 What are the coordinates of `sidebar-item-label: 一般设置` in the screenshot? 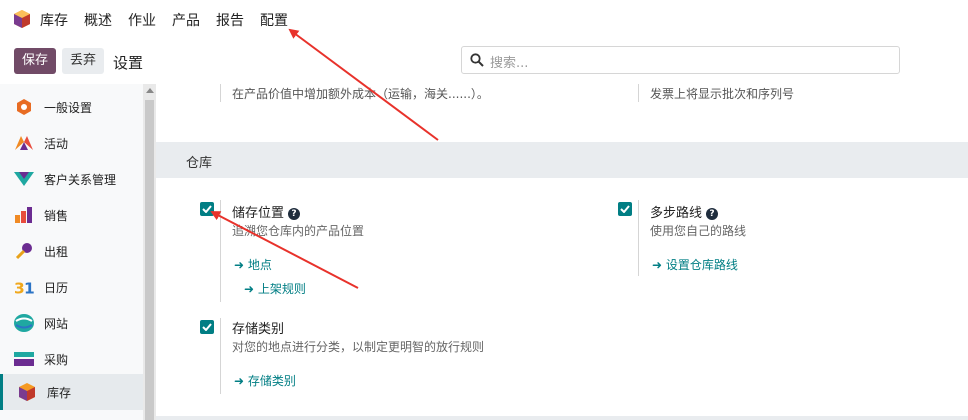 It's located at (68, 107).